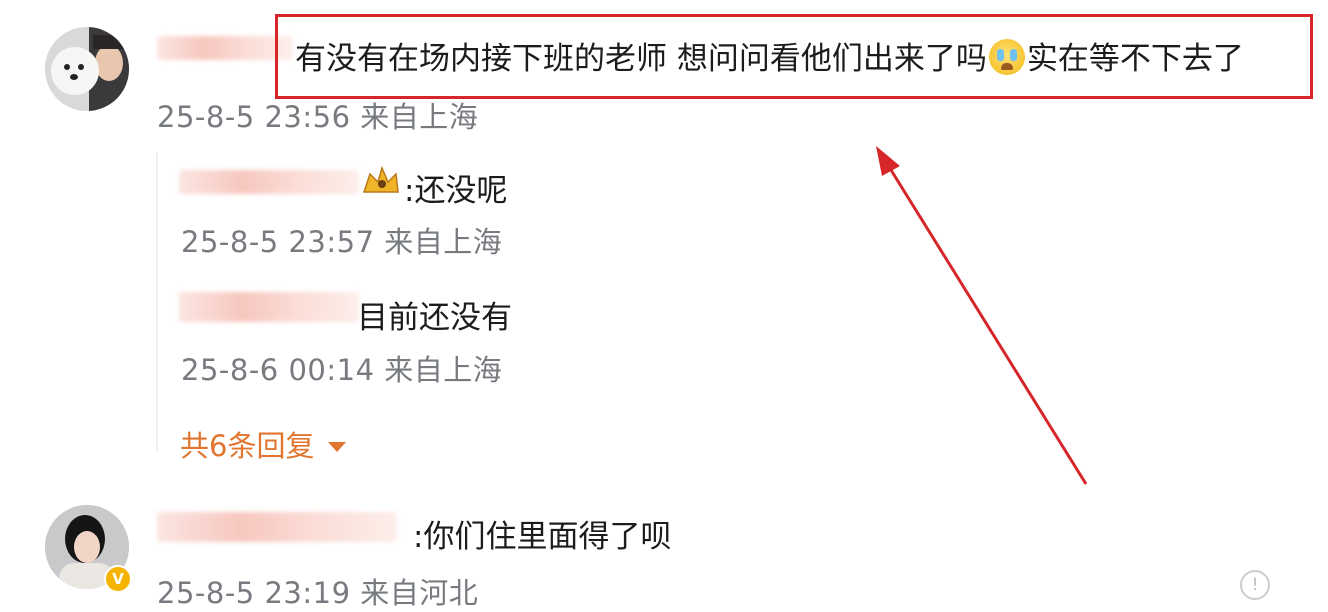  What do you see at coordinates (157, 302) in the screenshot?
I see `reply-thread-line` at bounding box center [157, 302].